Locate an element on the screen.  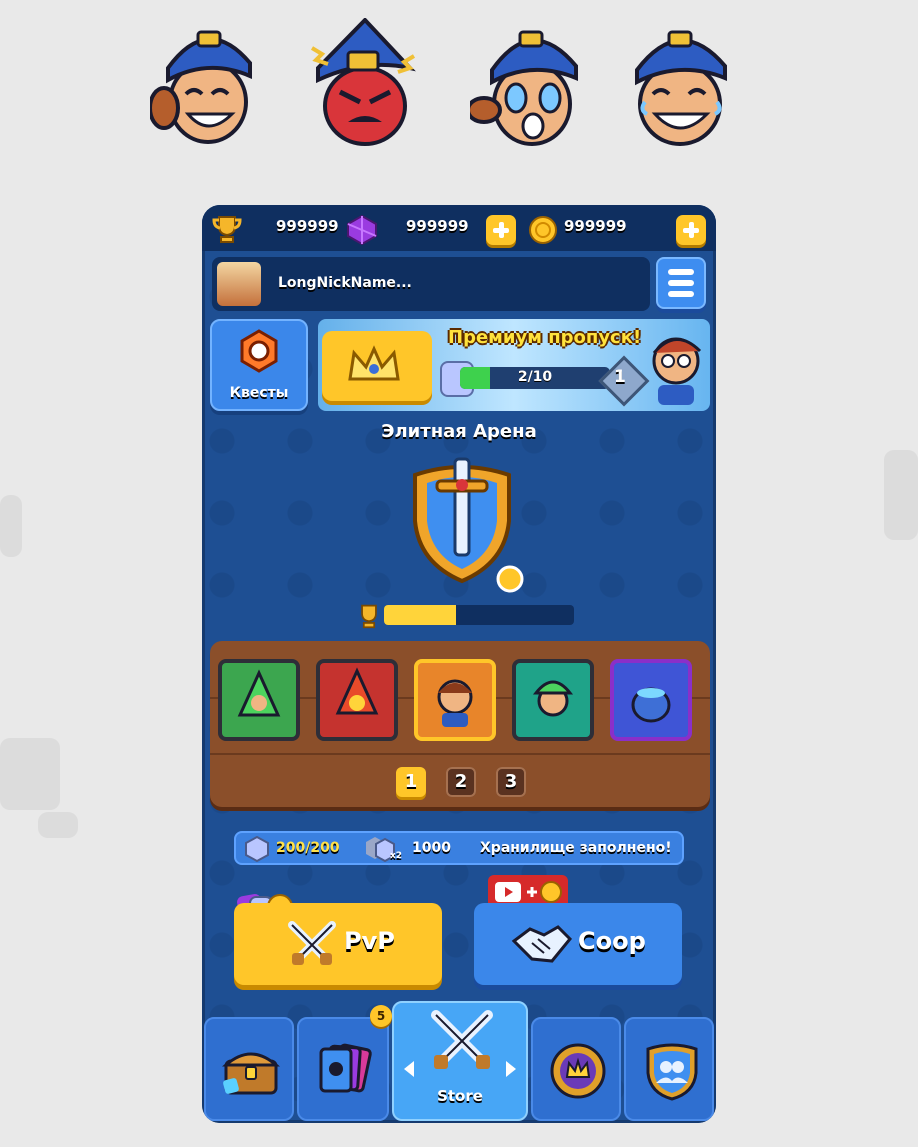
tab-clan is located at coordinates (576, 1069).